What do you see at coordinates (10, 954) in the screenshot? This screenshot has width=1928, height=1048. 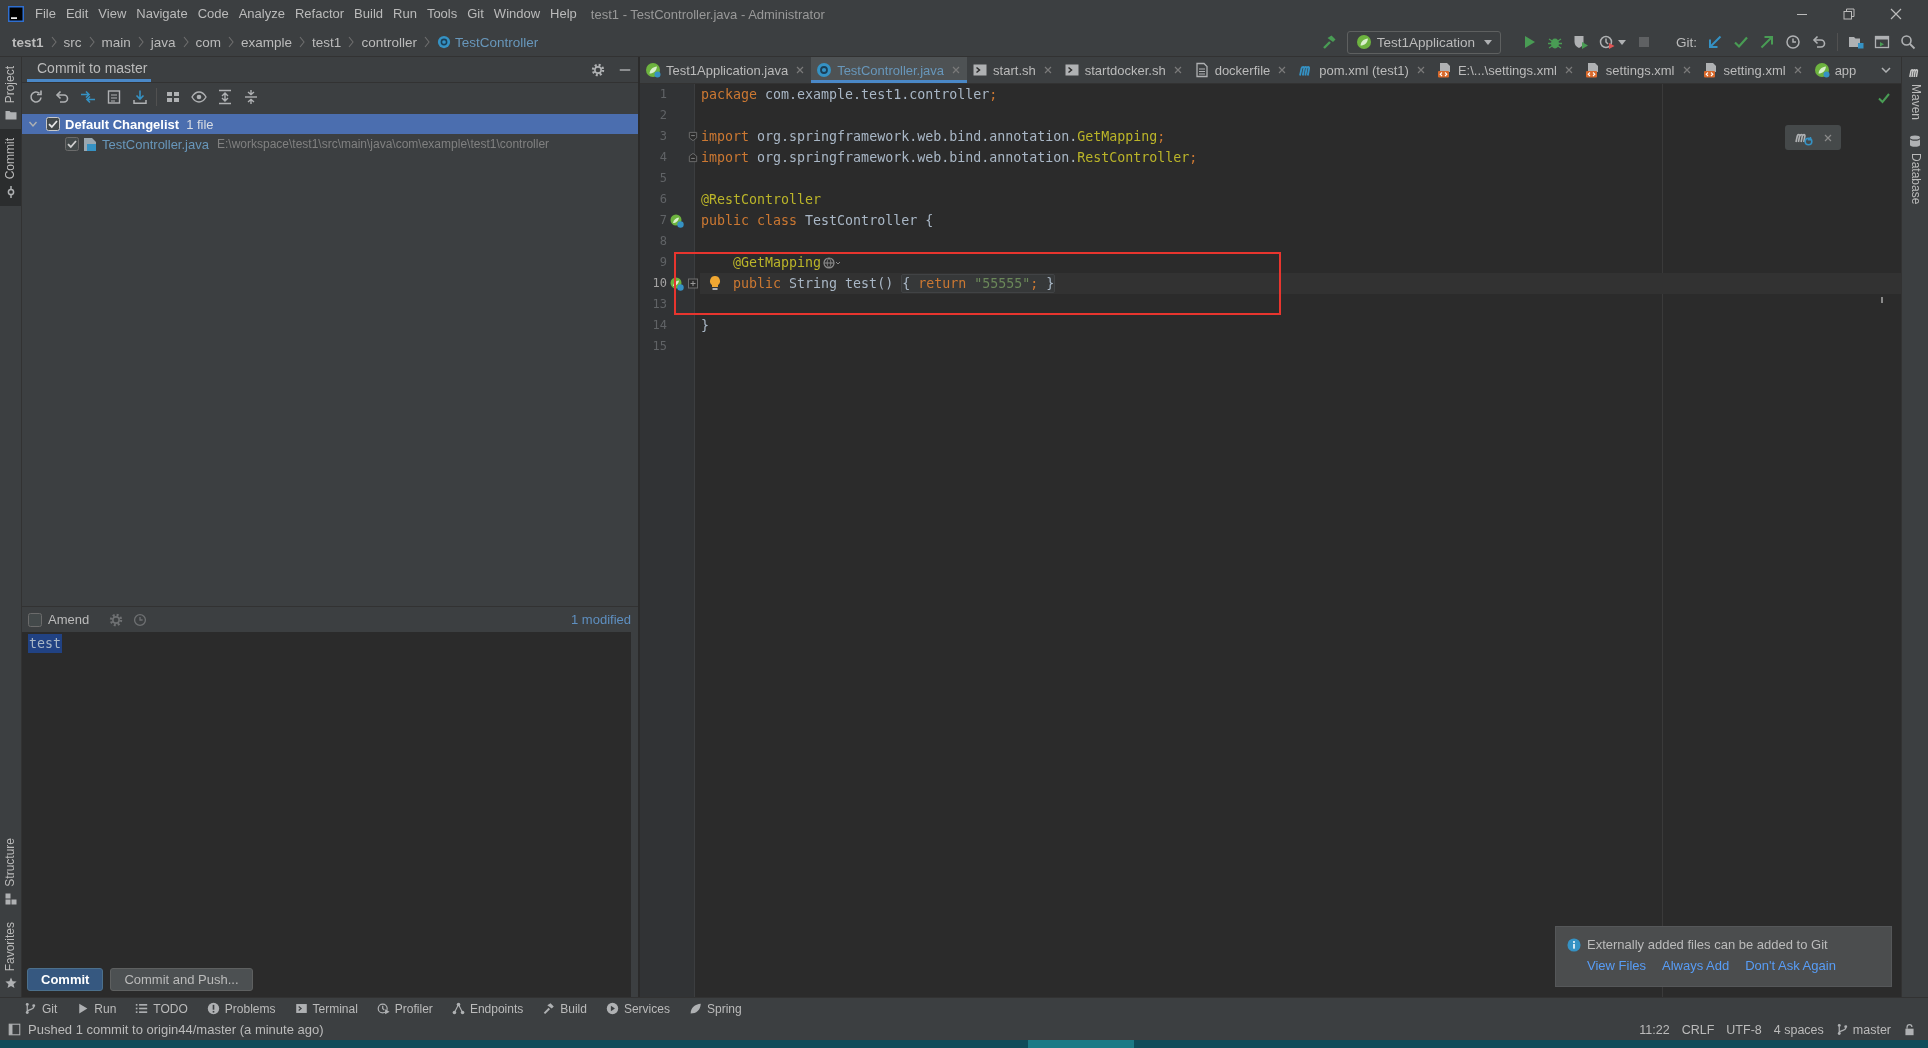 I see `tool-window-button: Favorites` at bounding box center [10, 954].